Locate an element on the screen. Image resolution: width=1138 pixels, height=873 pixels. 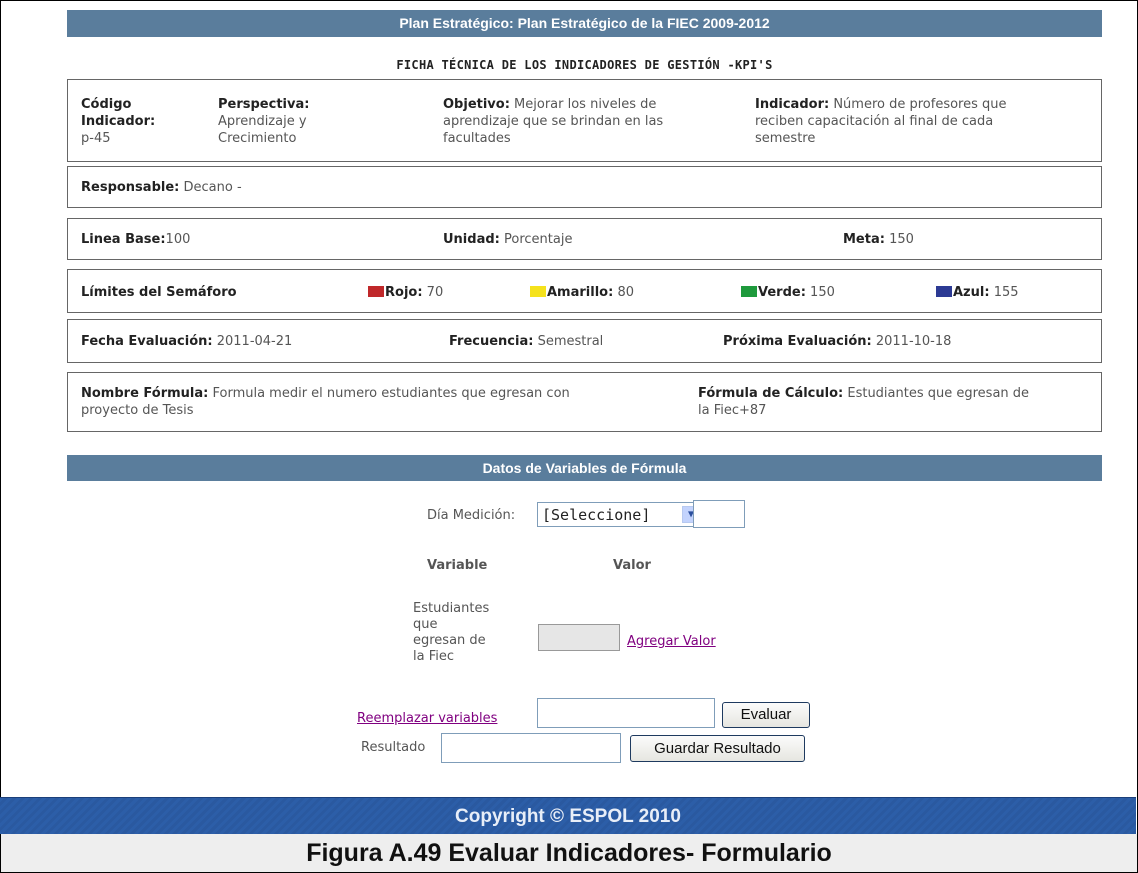
semaforo-label: Límites del Semáforo is located at coordinates (159, 292).